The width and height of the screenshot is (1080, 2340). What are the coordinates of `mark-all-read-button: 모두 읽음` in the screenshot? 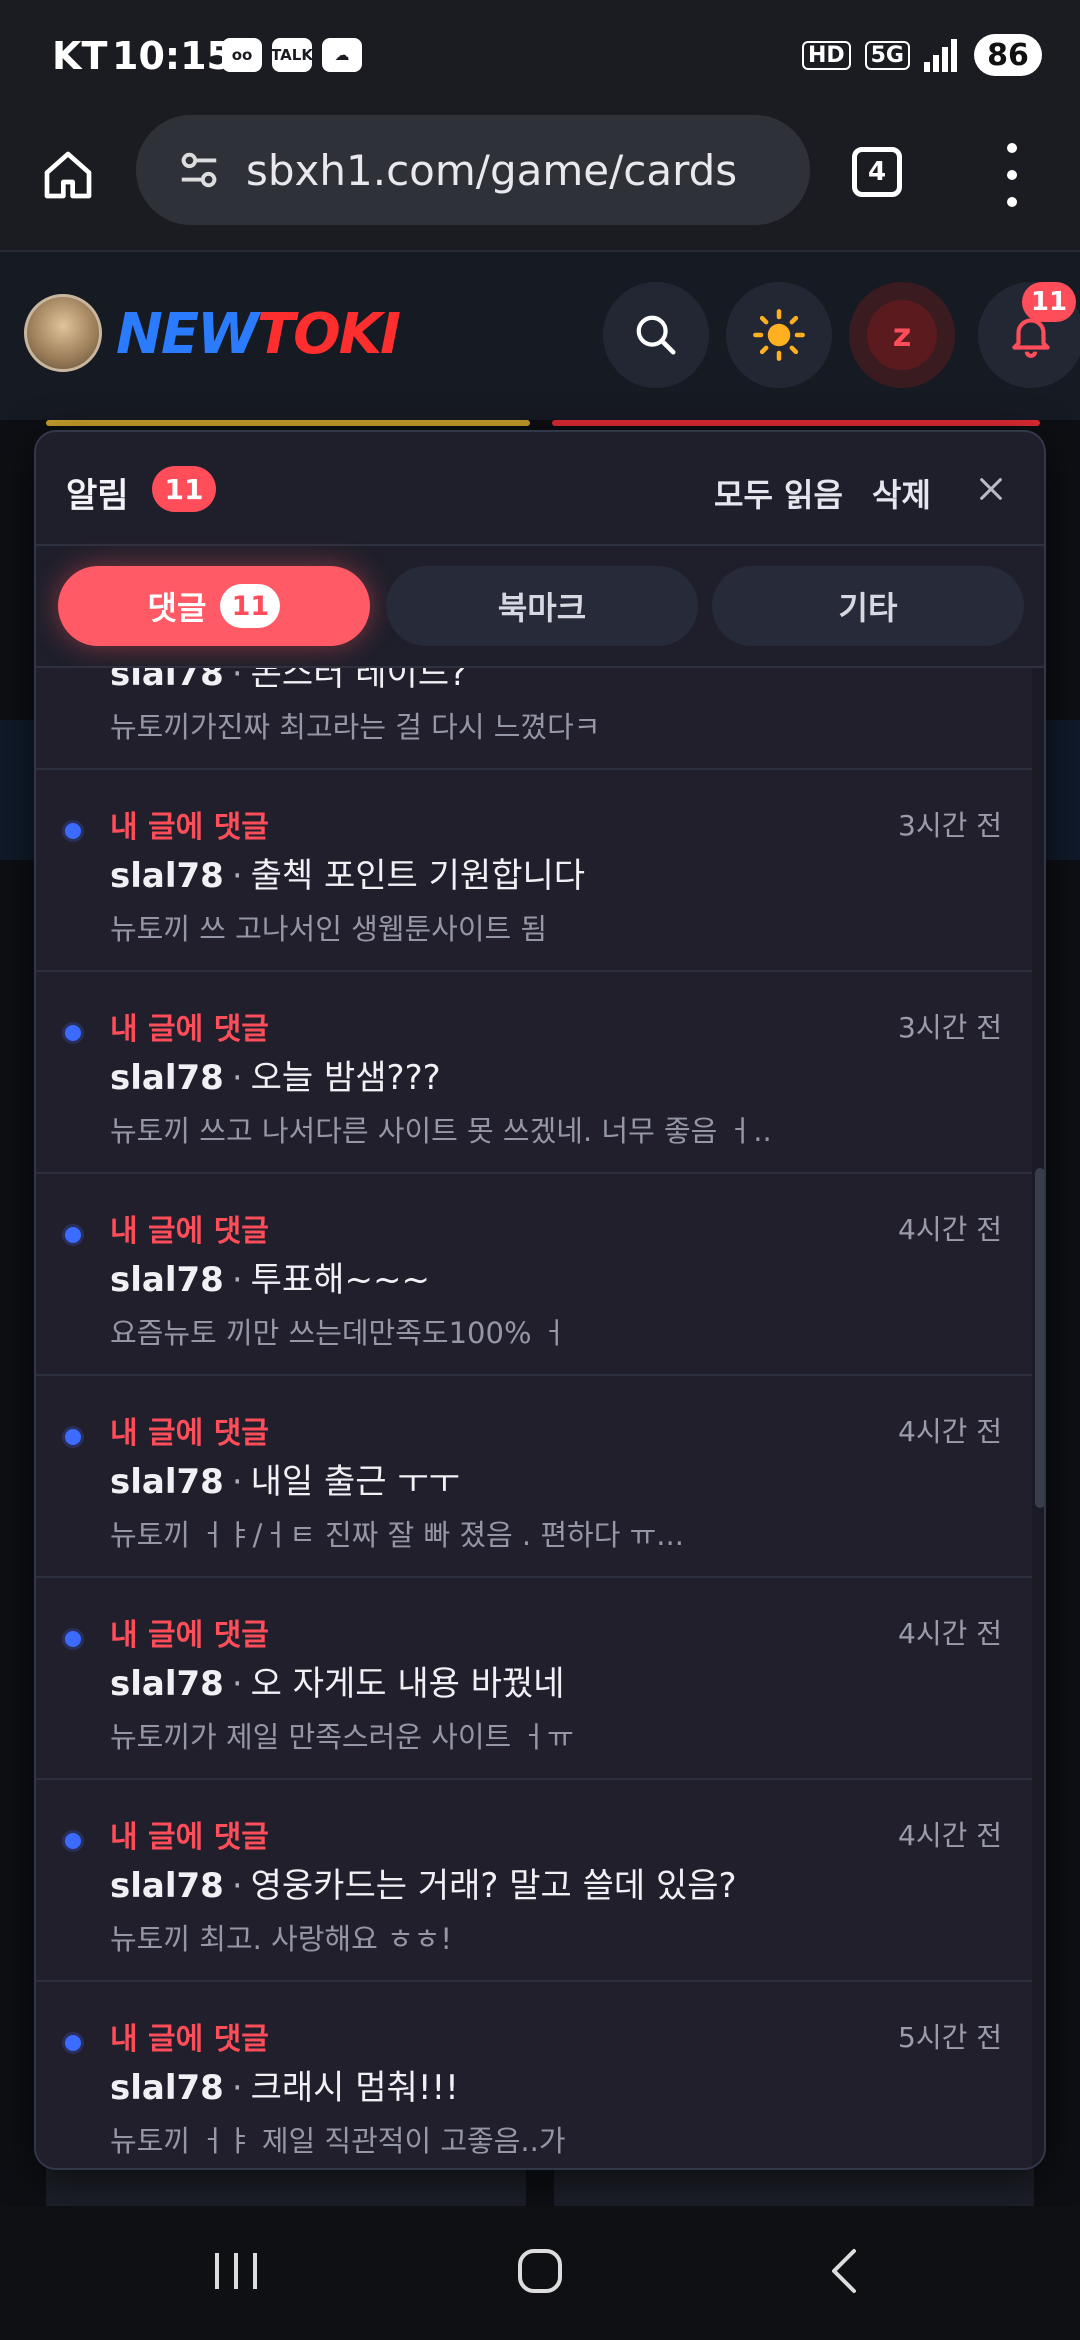 It's located at (778, 493).